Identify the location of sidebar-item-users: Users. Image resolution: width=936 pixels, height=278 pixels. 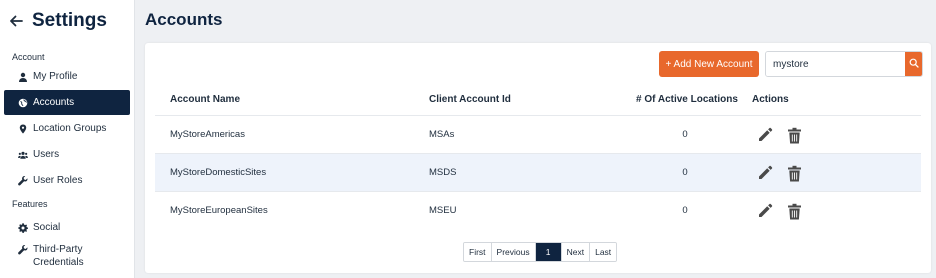
(67, 154).